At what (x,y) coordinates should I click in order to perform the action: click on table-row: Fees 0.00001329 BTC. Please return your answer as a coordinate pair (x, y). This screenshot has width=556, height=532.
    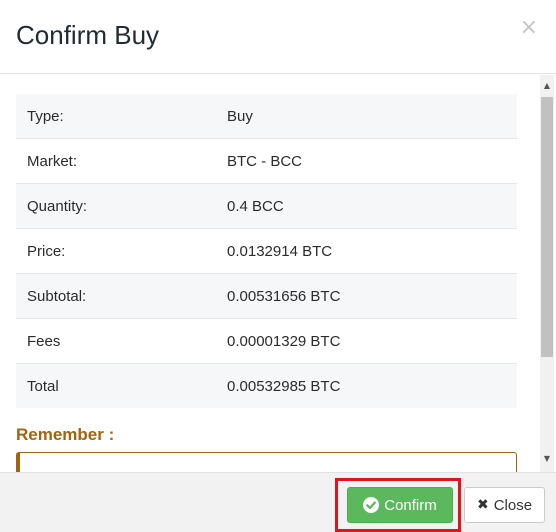
    Looking at the image, I should click on (266, 341).